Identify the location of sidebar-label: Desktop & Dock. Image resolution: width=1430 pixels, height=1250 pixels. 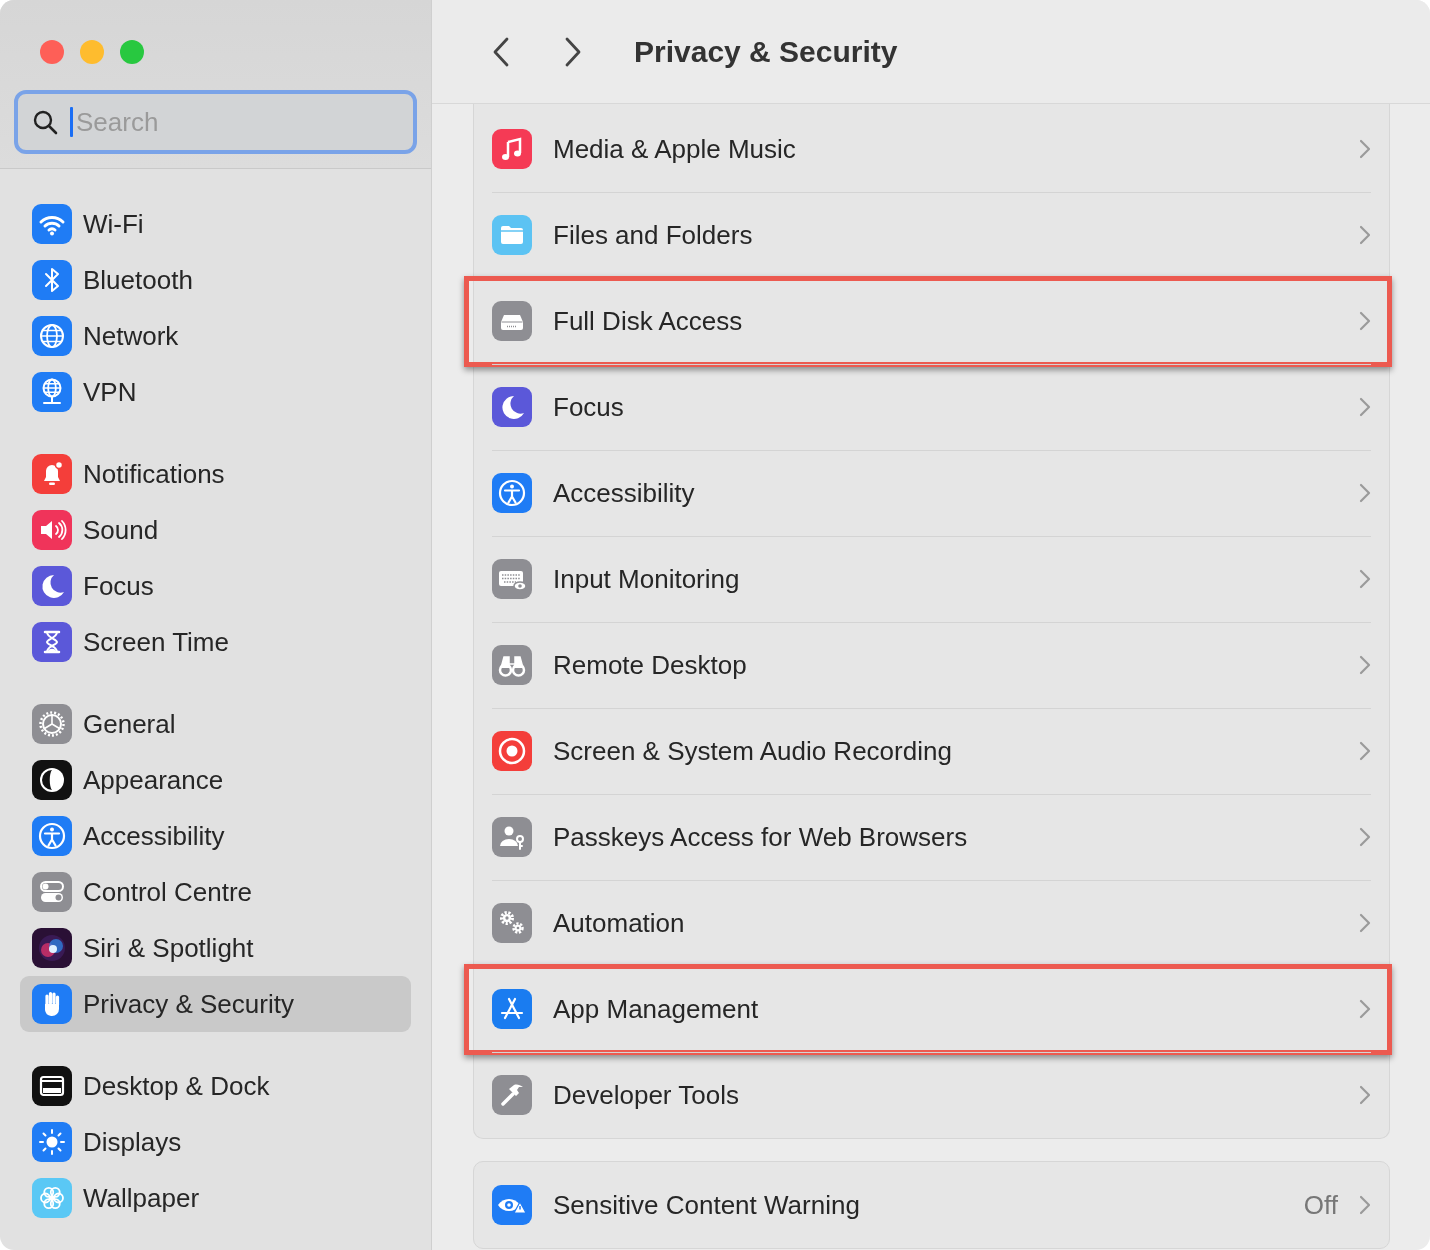
(176, 1086).